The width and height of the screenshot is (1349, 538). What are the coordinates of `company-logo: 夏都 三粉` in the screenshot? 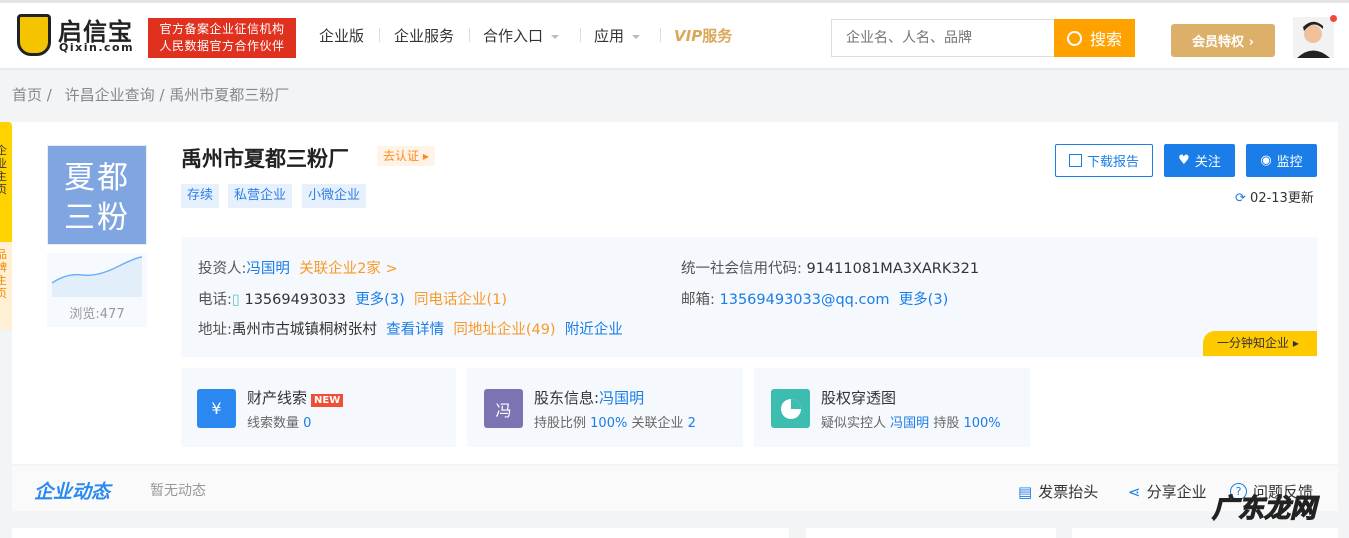 It's located at (97, 195).